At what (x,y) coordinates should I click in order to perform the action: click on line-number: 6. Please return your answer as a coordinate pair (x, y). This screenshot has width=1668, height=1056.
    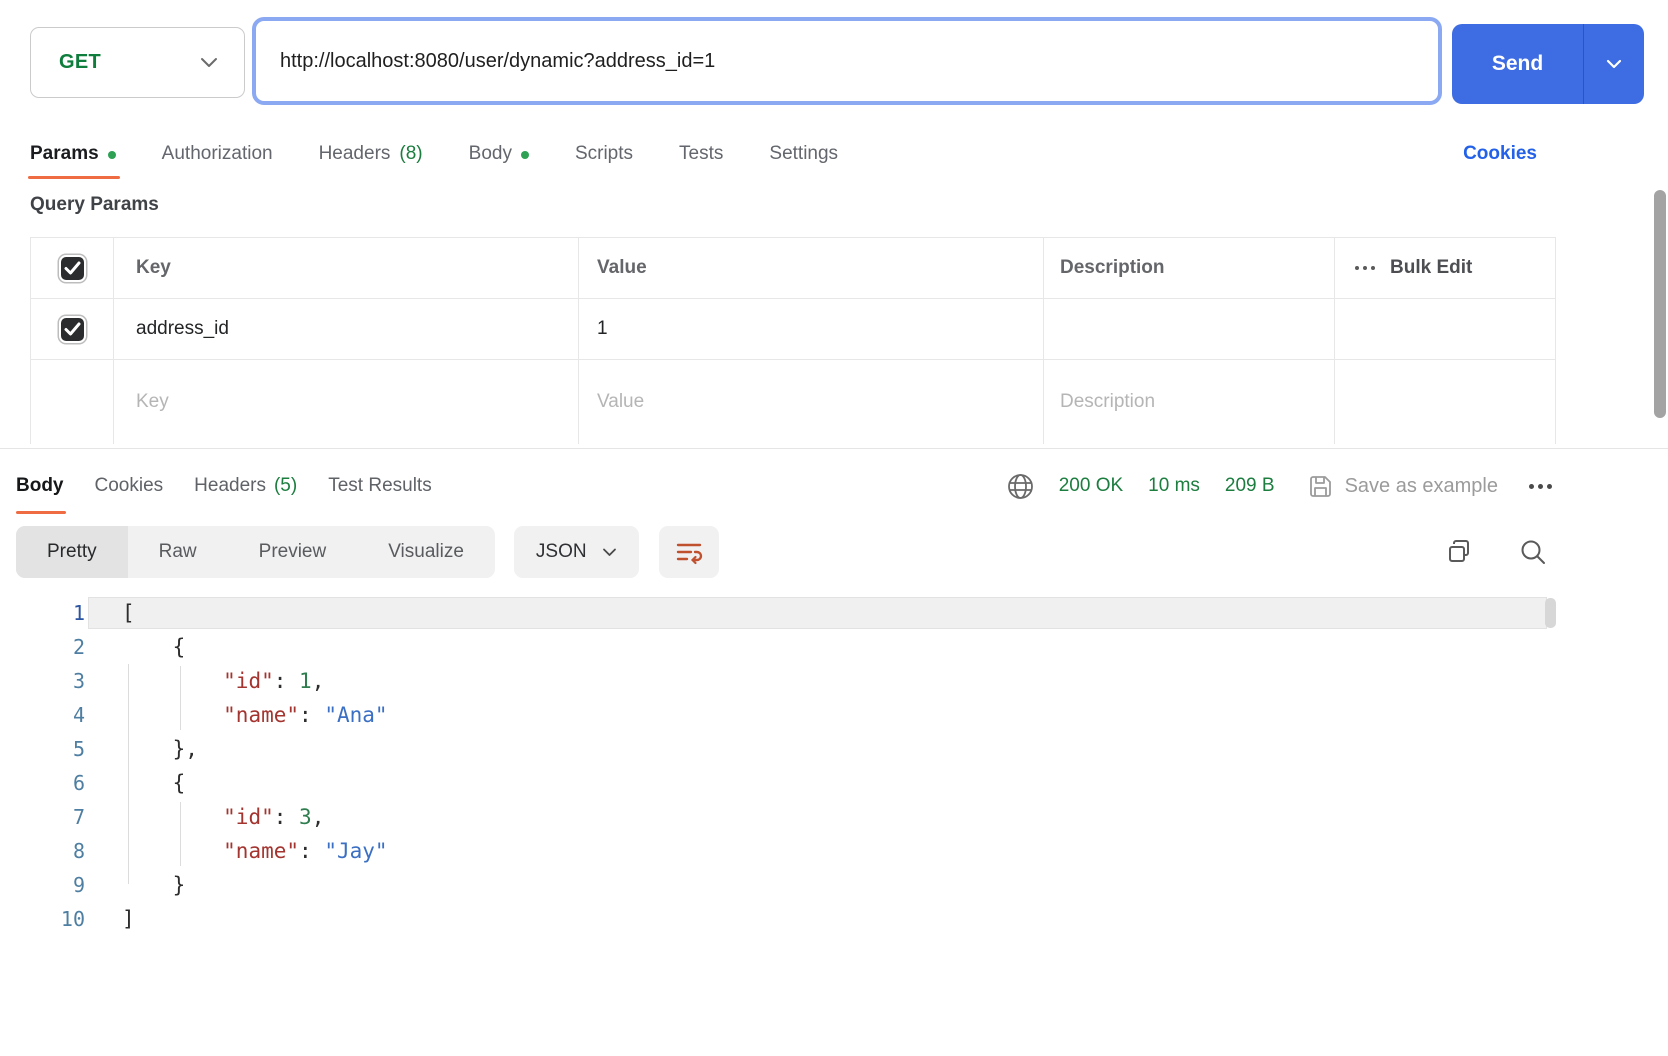
    Looking at the image, I should click on (78, 783).